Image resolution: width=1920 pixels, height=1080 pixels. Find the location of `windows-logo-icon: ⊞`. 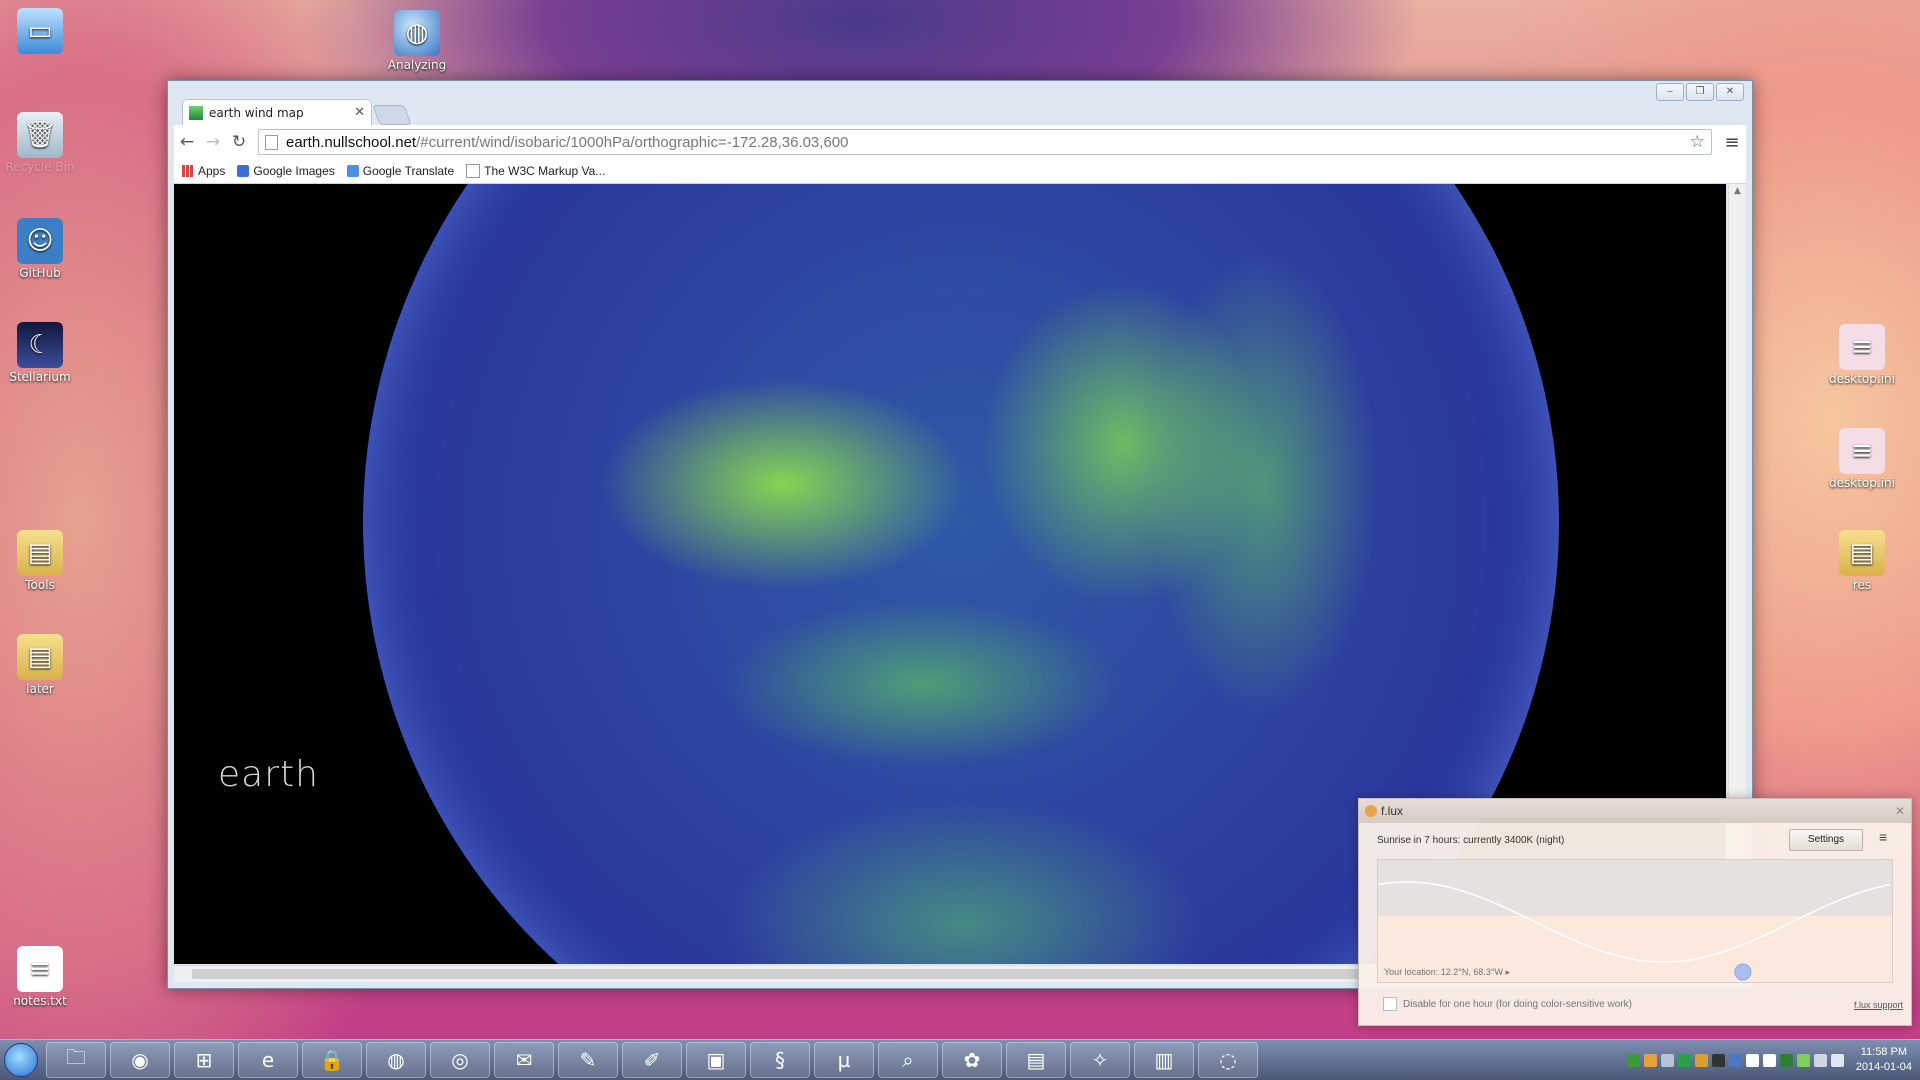

windows-logo-icon: ⊞ is located at coordinates (204, 1060).